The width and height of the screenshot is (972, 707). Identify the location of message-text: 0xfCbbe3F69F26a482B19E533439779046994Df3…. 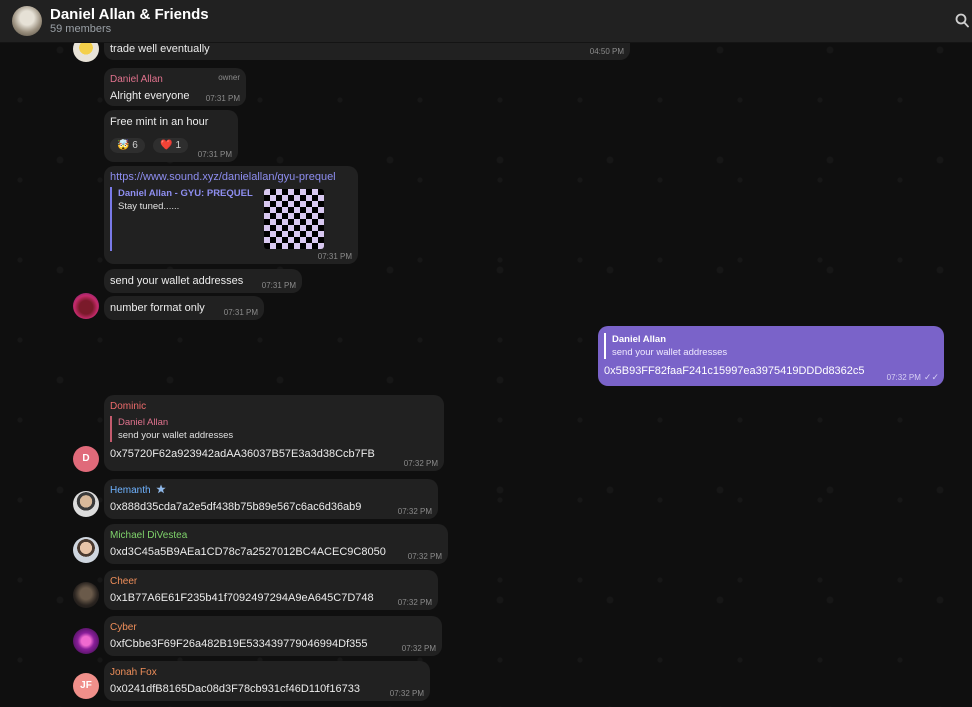
(239, 644).